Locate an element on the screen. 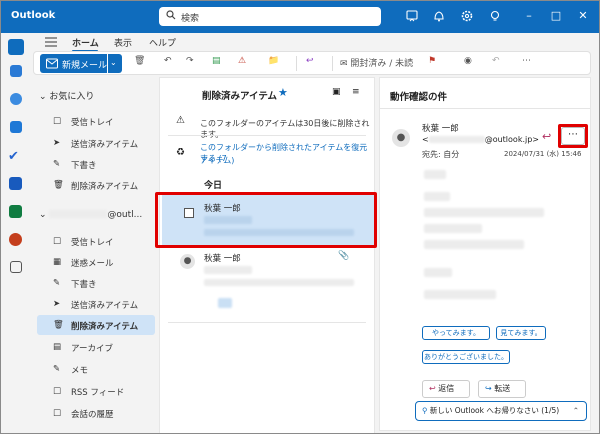 The image size is (600, 434). lightbulb-icon is located at coordinates (495, 16).